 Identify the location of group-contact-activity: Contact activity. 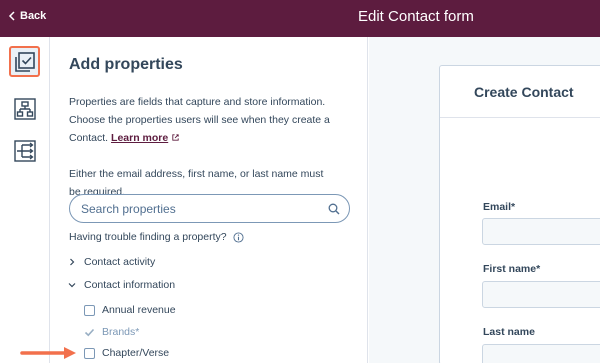
(111, 262).